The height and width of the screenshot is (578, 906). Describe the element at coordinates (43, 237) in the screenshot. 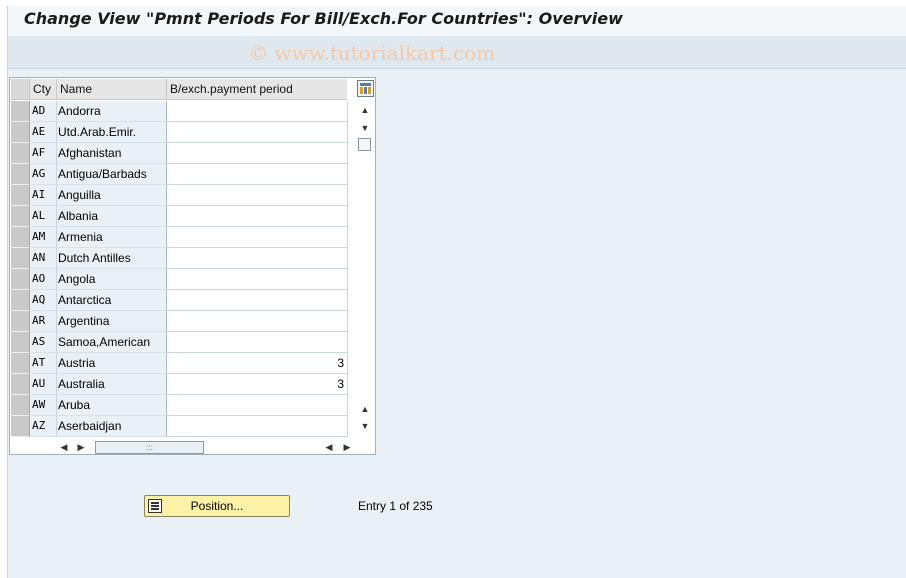

I see `cell-cty: AM` at that location.